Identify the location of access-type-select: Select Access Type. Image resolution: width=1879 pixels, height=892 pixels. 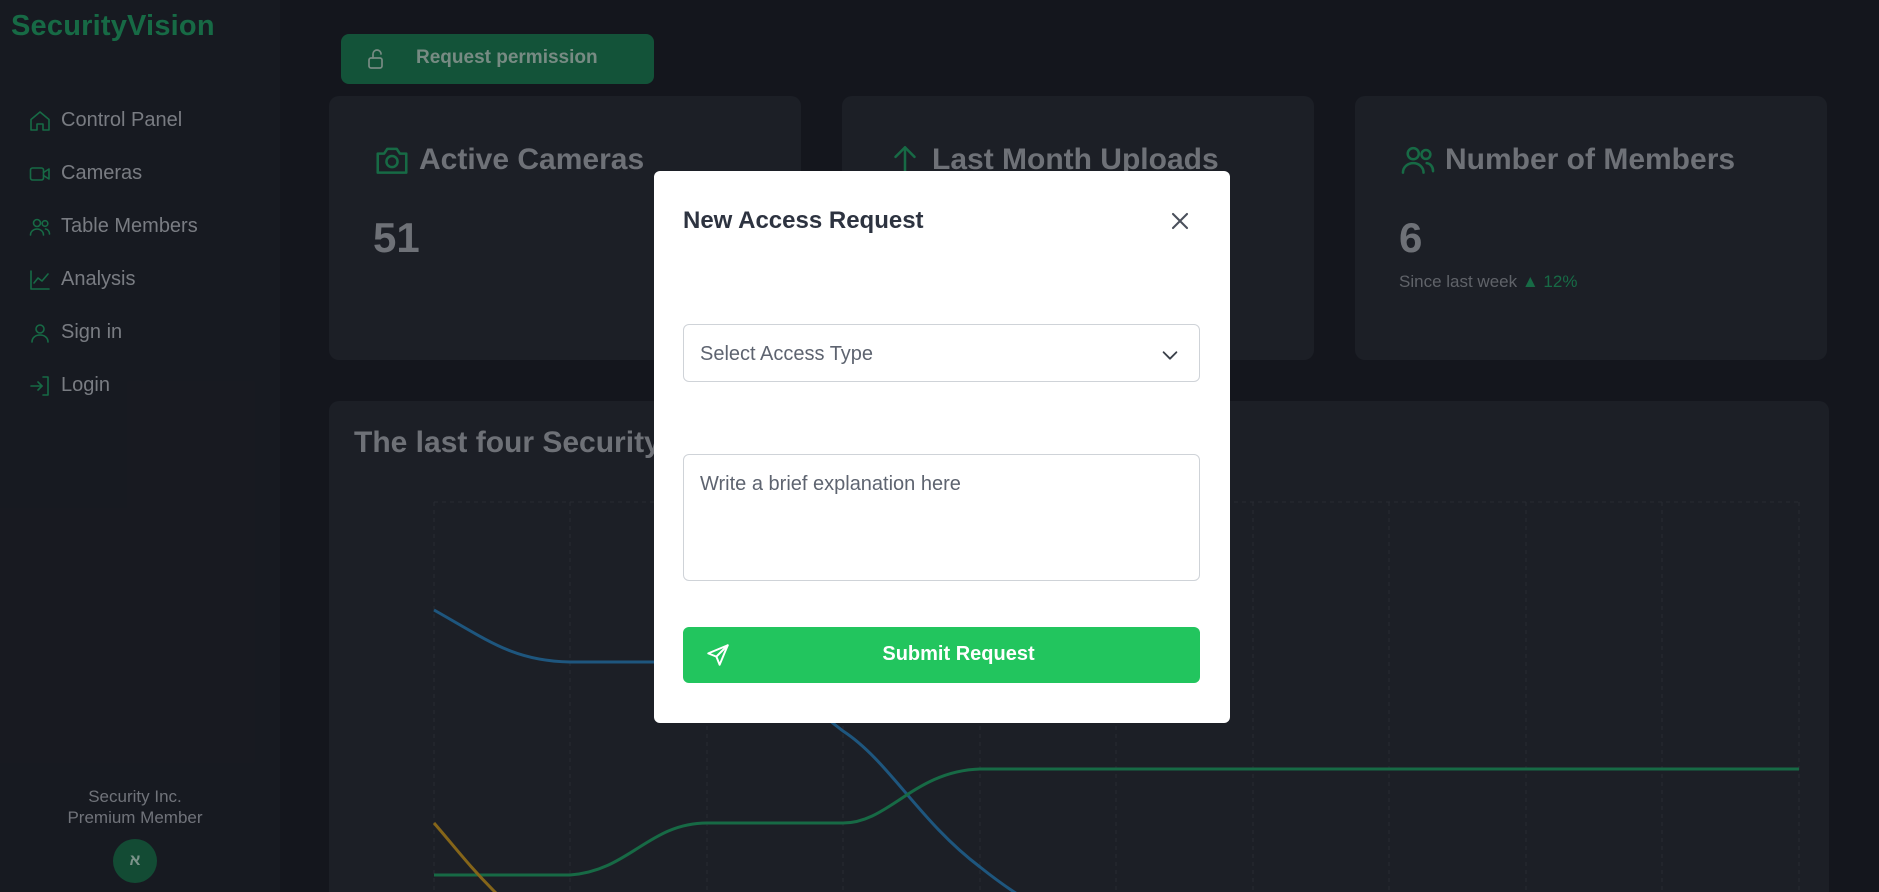
(941, 353).